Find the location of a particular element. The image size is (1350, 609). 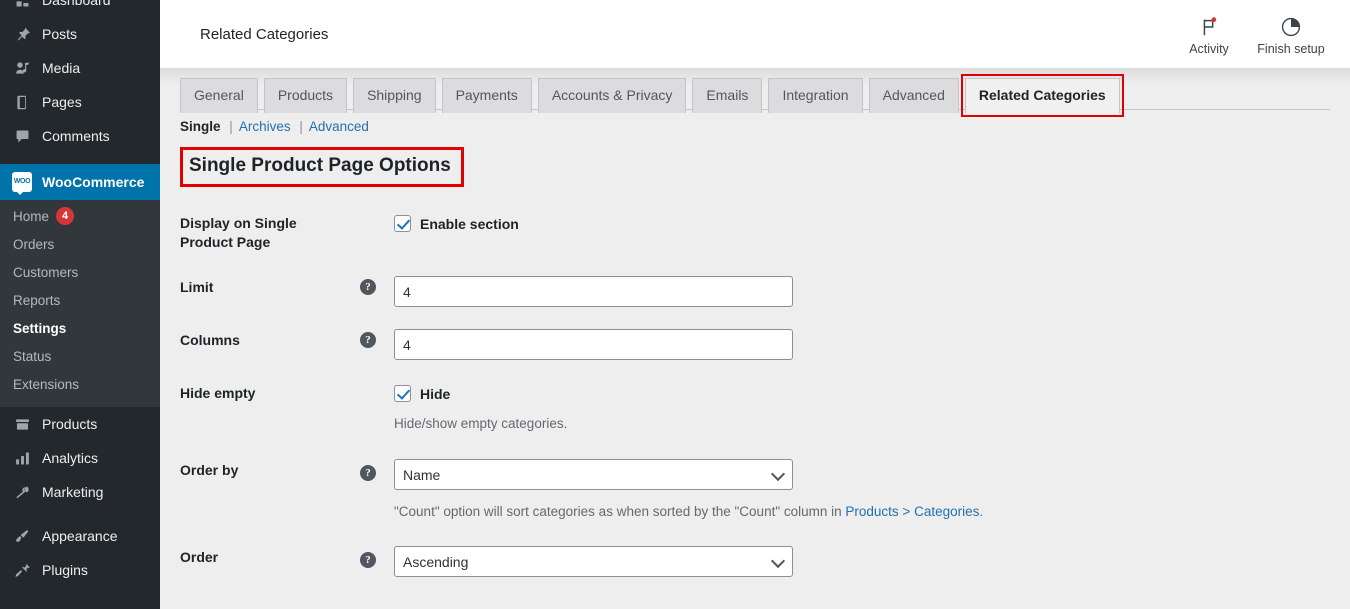

sidebar-item-posts: Posts is located at coordinates (80, 34).